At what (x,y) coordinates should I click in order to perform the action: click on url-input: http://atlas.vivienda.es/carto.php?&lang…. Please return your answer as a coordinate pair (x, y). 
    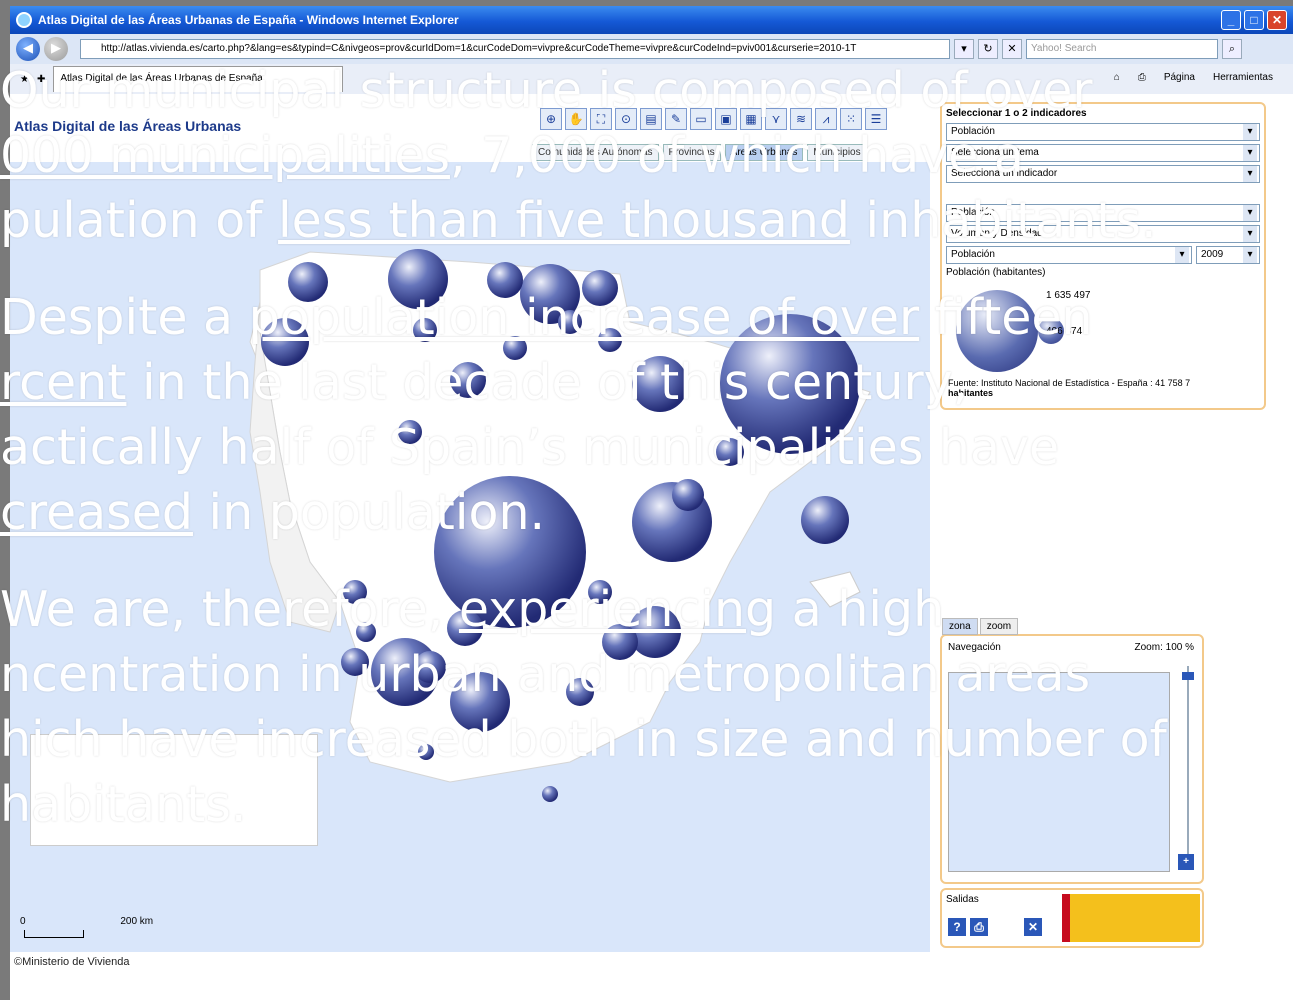
    Looking at the image, I should click on (515, 49).